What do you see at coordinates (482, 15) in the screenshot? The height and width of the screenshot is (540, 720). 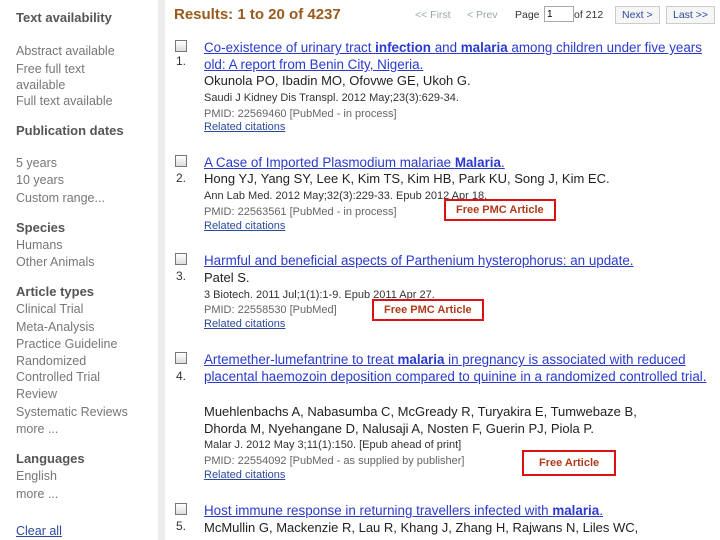 I see `pager-prev-link: < Prev` at bounding box center [482, 15].